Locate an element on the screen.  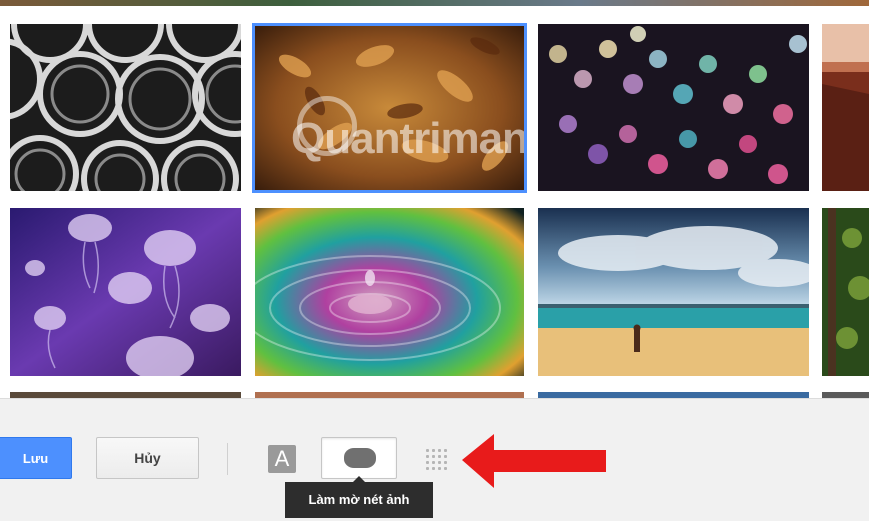
tile-beach is located at coordinates (673, 292).